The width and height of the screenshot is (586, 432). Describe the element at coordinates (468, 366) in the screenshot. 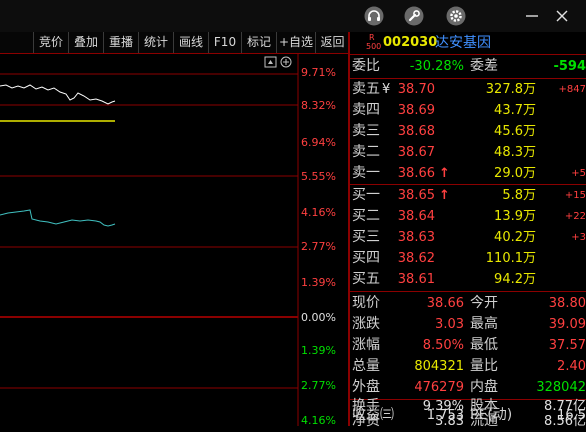

I see `quote-row-zongliang: 总量 804321 量比 2.40` at that location.